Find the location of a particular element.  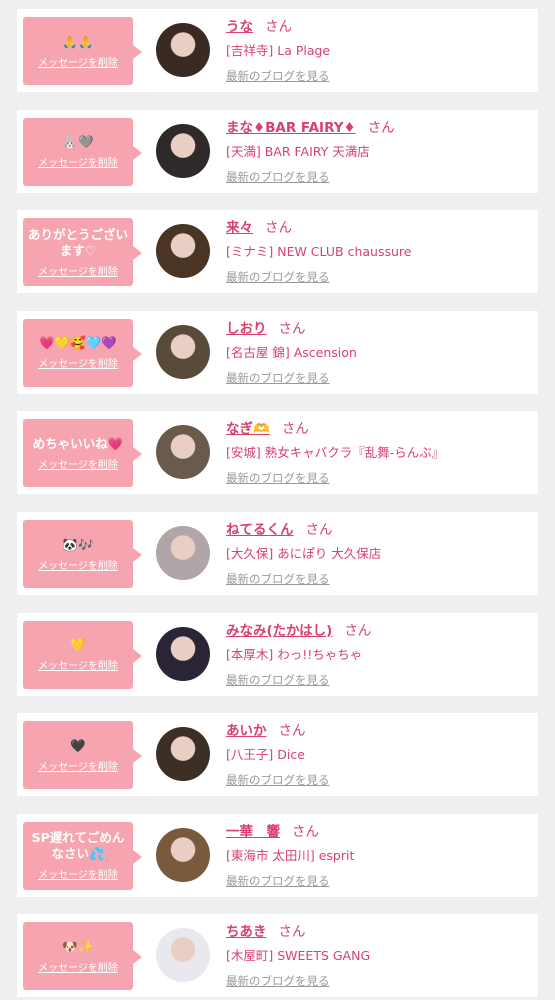

message-text: 💛 is located at coordinates (78, 645).